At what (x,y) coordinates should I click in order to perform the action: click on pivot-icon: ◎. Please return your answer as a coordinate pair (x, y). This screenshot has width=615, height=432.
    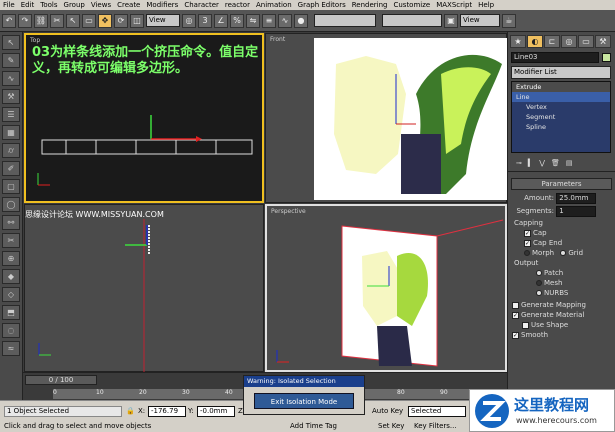
    Looking at the image, I should click on (189, 20).